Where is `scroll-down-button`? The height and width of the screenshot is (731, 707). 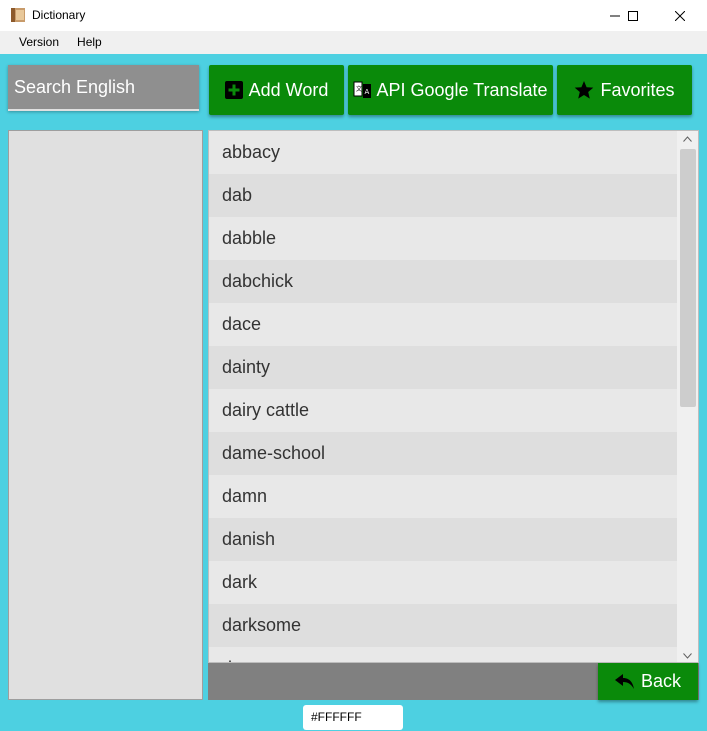 scroll-down-button is located at coordinates (687, 655).